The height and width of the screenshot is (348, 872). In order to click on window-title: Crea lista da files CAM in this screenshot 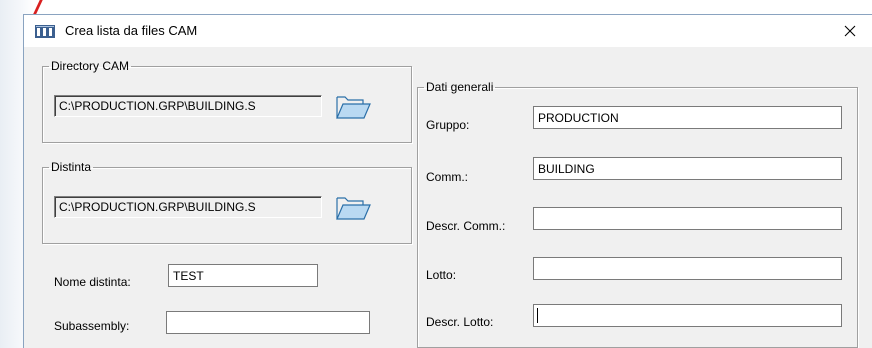, I will do `click(131, 30)`.